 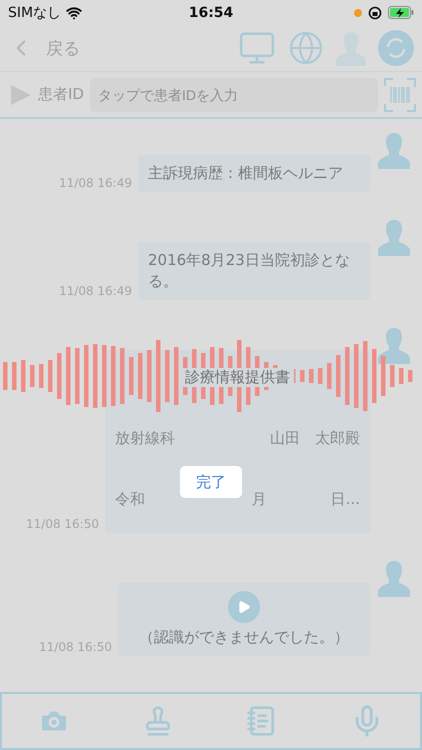 What do you see at coordinates (74, 12) in the screenshot?
I see `wifi-icon` at bounding box center [74, 12].